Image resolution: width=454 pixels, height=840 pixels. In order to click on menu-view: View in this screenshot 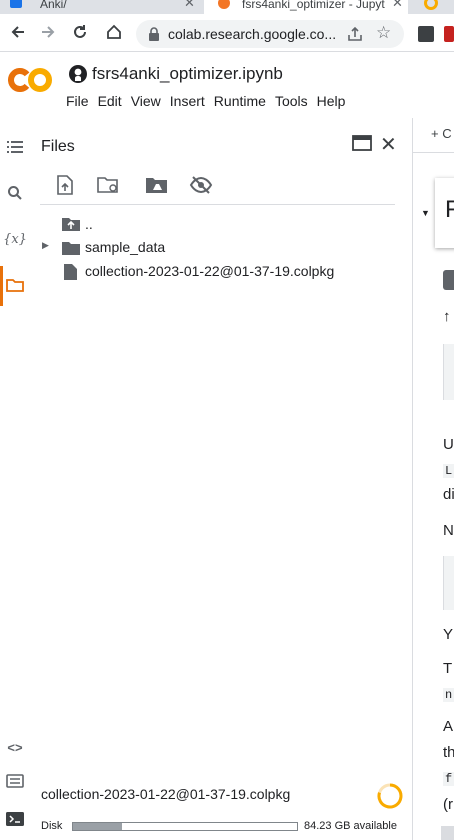, I will do `click(149, 101)`.